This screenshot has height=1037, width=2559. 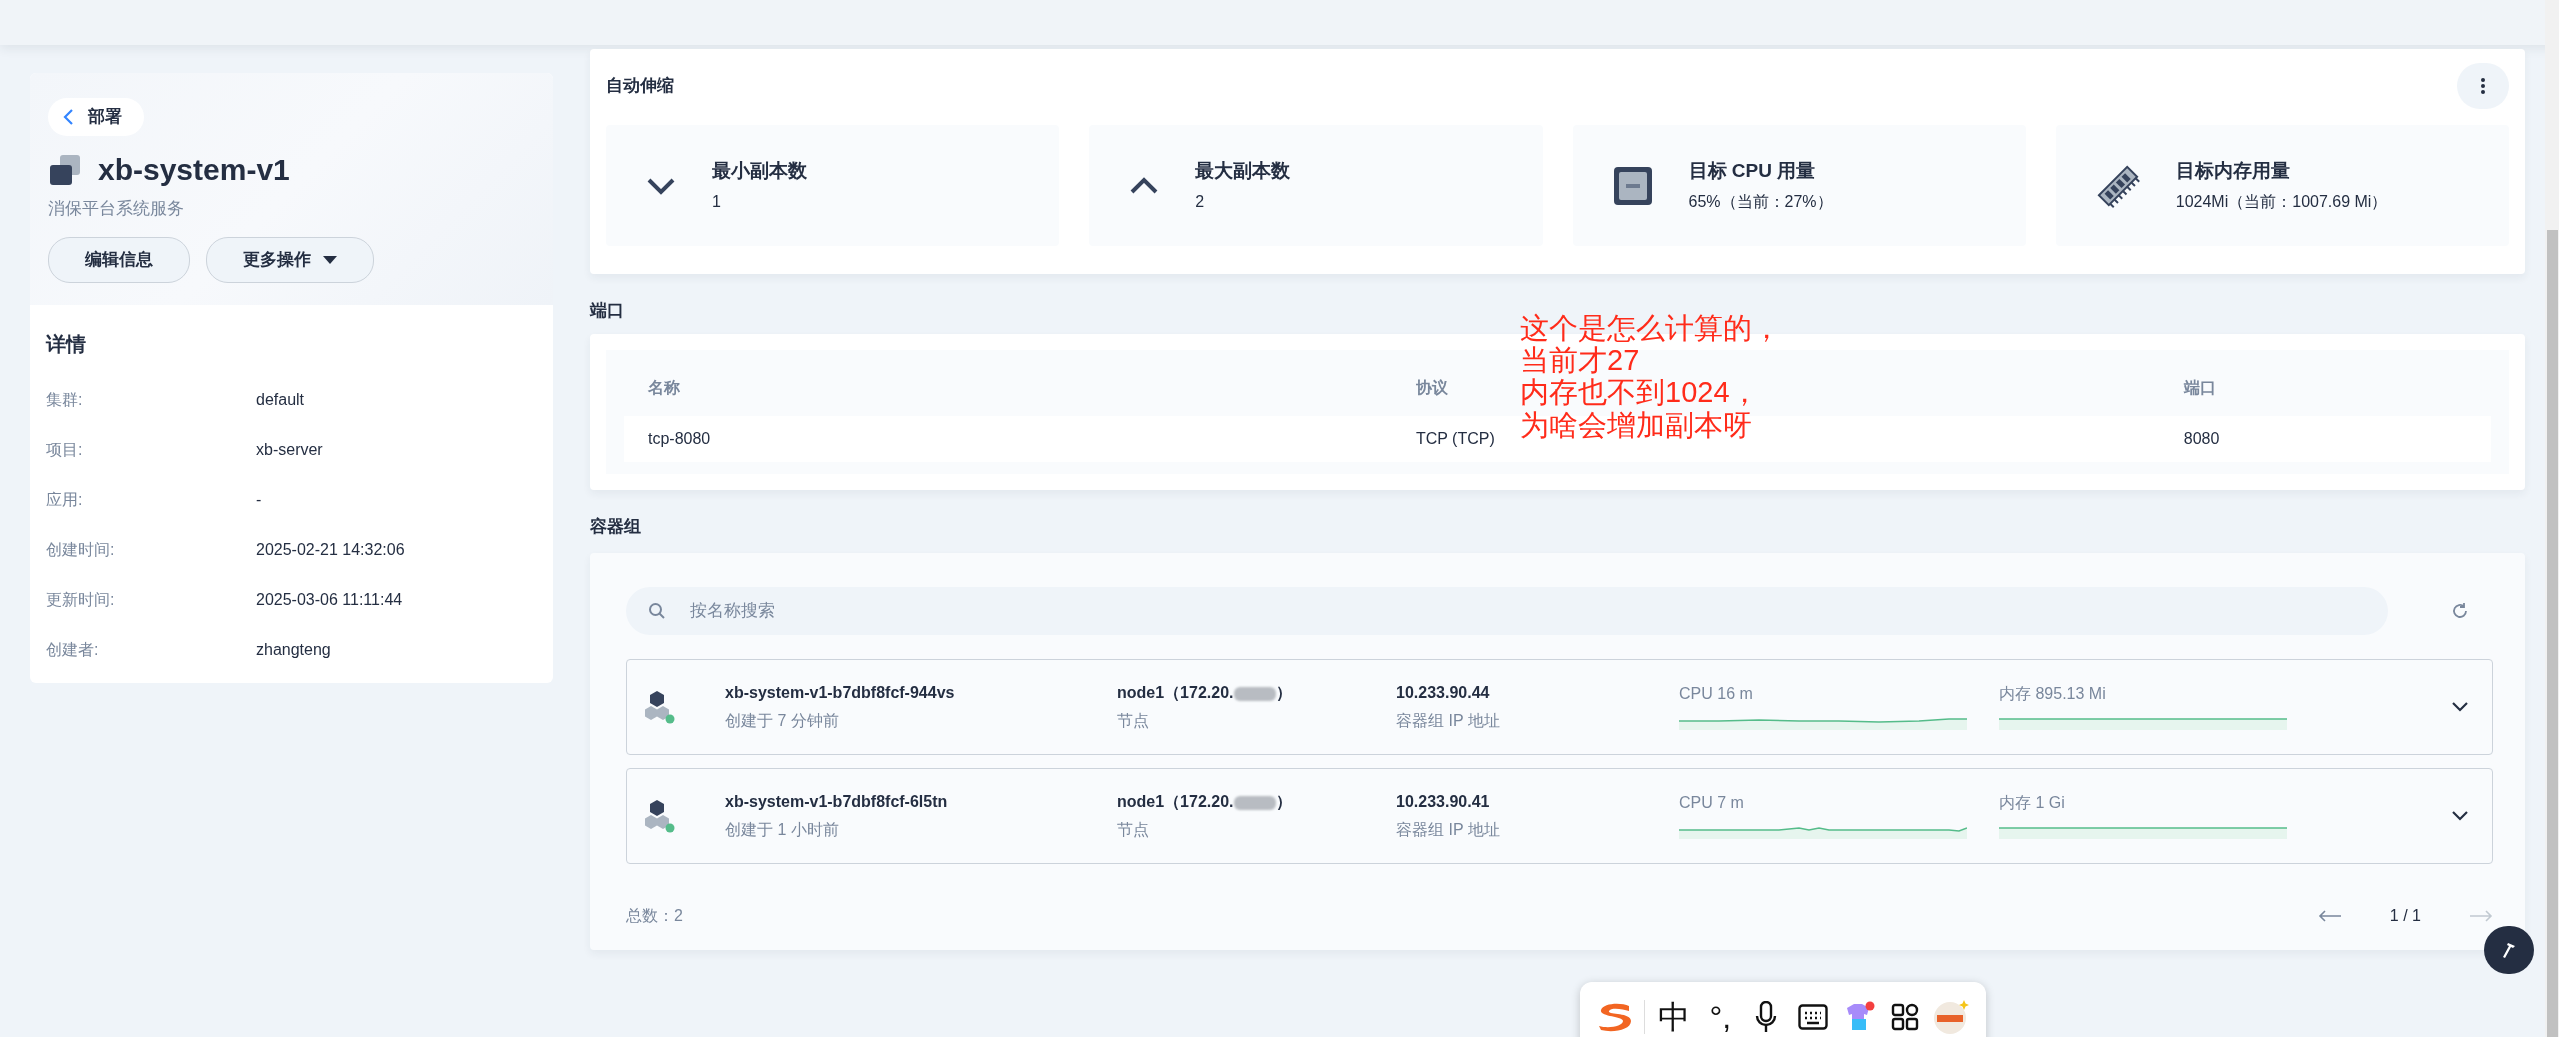 I want to click on search-icon, so click(x=657, y=611).